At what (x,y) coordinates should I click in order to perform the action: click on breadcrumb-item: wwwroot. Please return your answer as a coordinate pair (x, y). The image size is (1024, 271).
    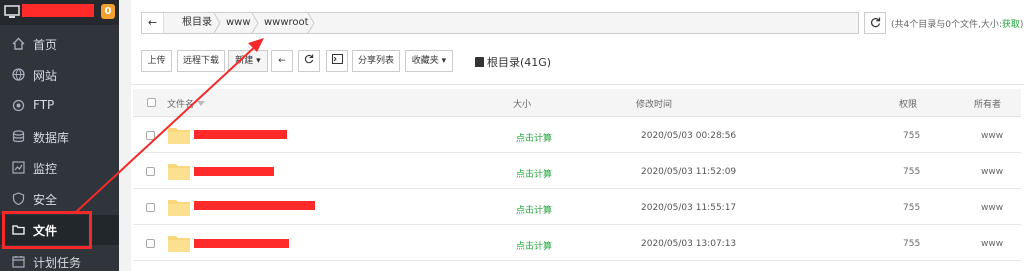
    Looking at the image, I should click on (286, 23).